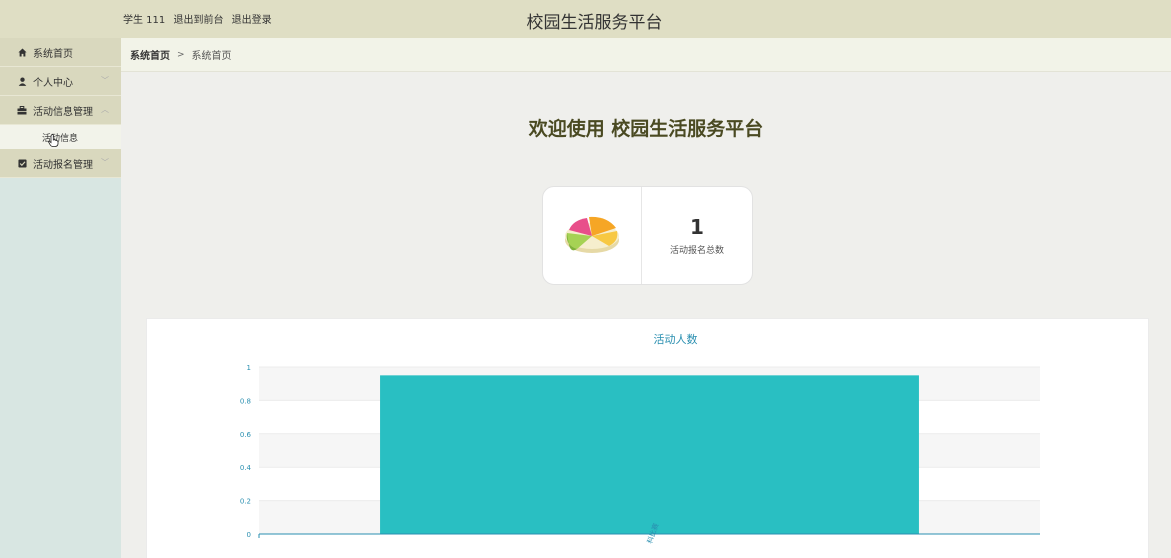 Image resolution: width=1171 pixels, height=558 pixels. Describe the element at coordinates (53, 142) in the screenshot. I see `hand-cursor-icon` at that location.